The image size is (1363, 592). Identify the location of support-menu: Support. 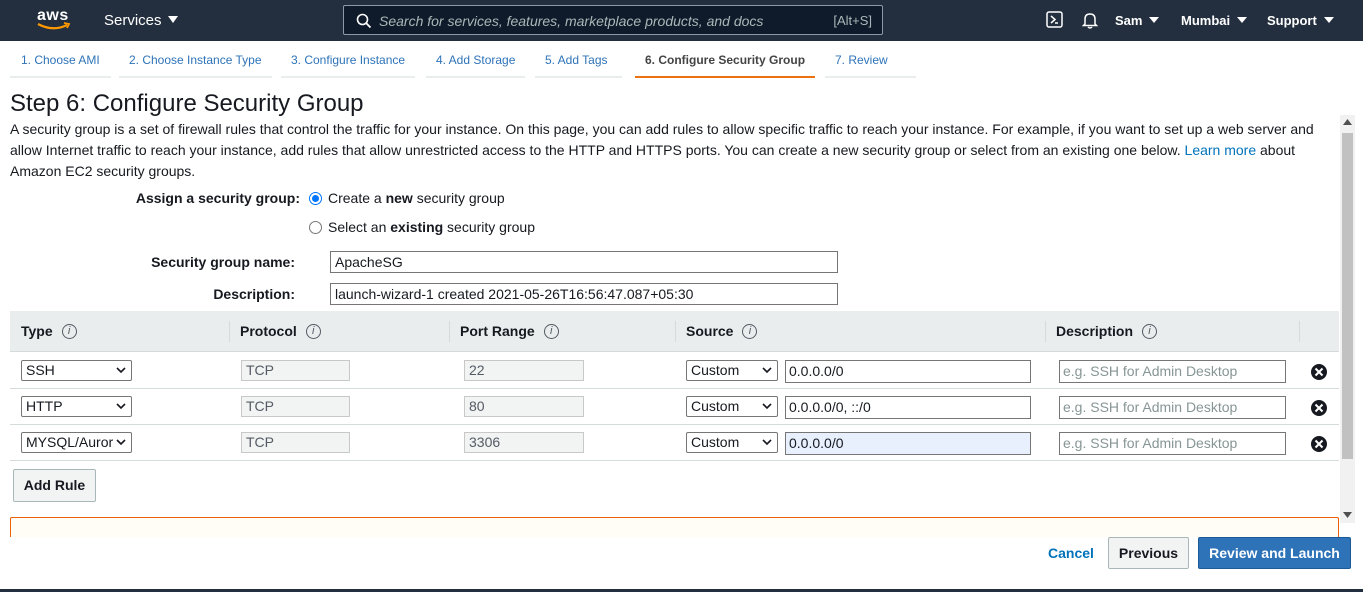
(1300, 20).